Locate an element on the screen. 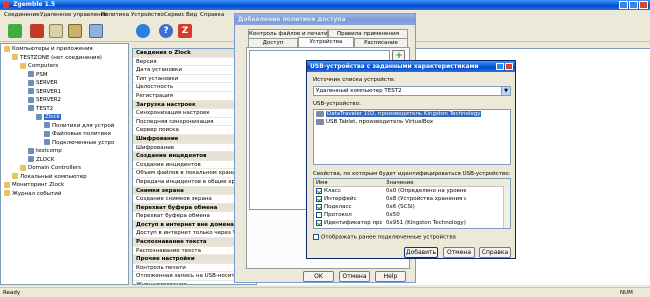  tree-item-label: Файловые политики is located at coordinates (82, 134).